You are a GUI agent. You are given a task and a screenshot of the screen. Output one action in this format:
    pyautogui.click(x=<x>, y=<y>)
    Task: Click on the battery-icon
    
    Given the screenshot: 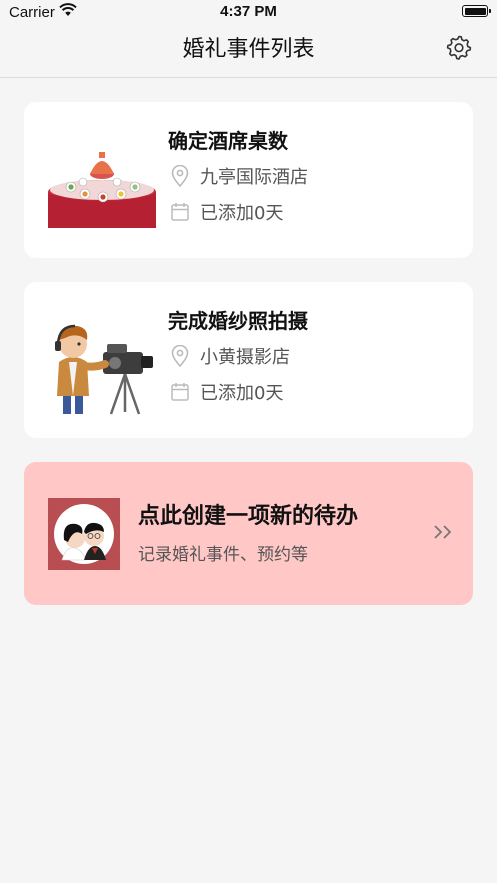 What is the action you would take?
    pyautogui.click(x=476, y=11)
    